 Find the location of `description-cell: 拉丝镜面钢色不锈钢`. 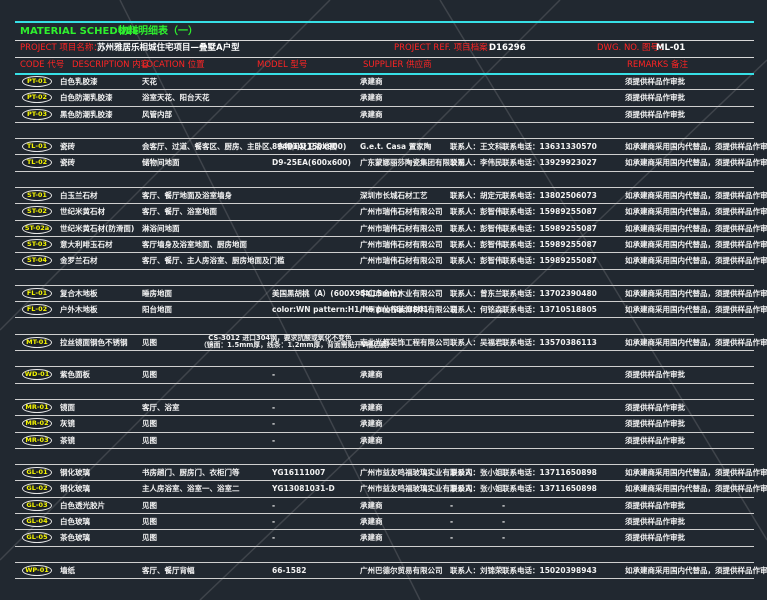

description-cell: 拉丝镜面钢色不锈钢 is located at coordinates (94, 342).